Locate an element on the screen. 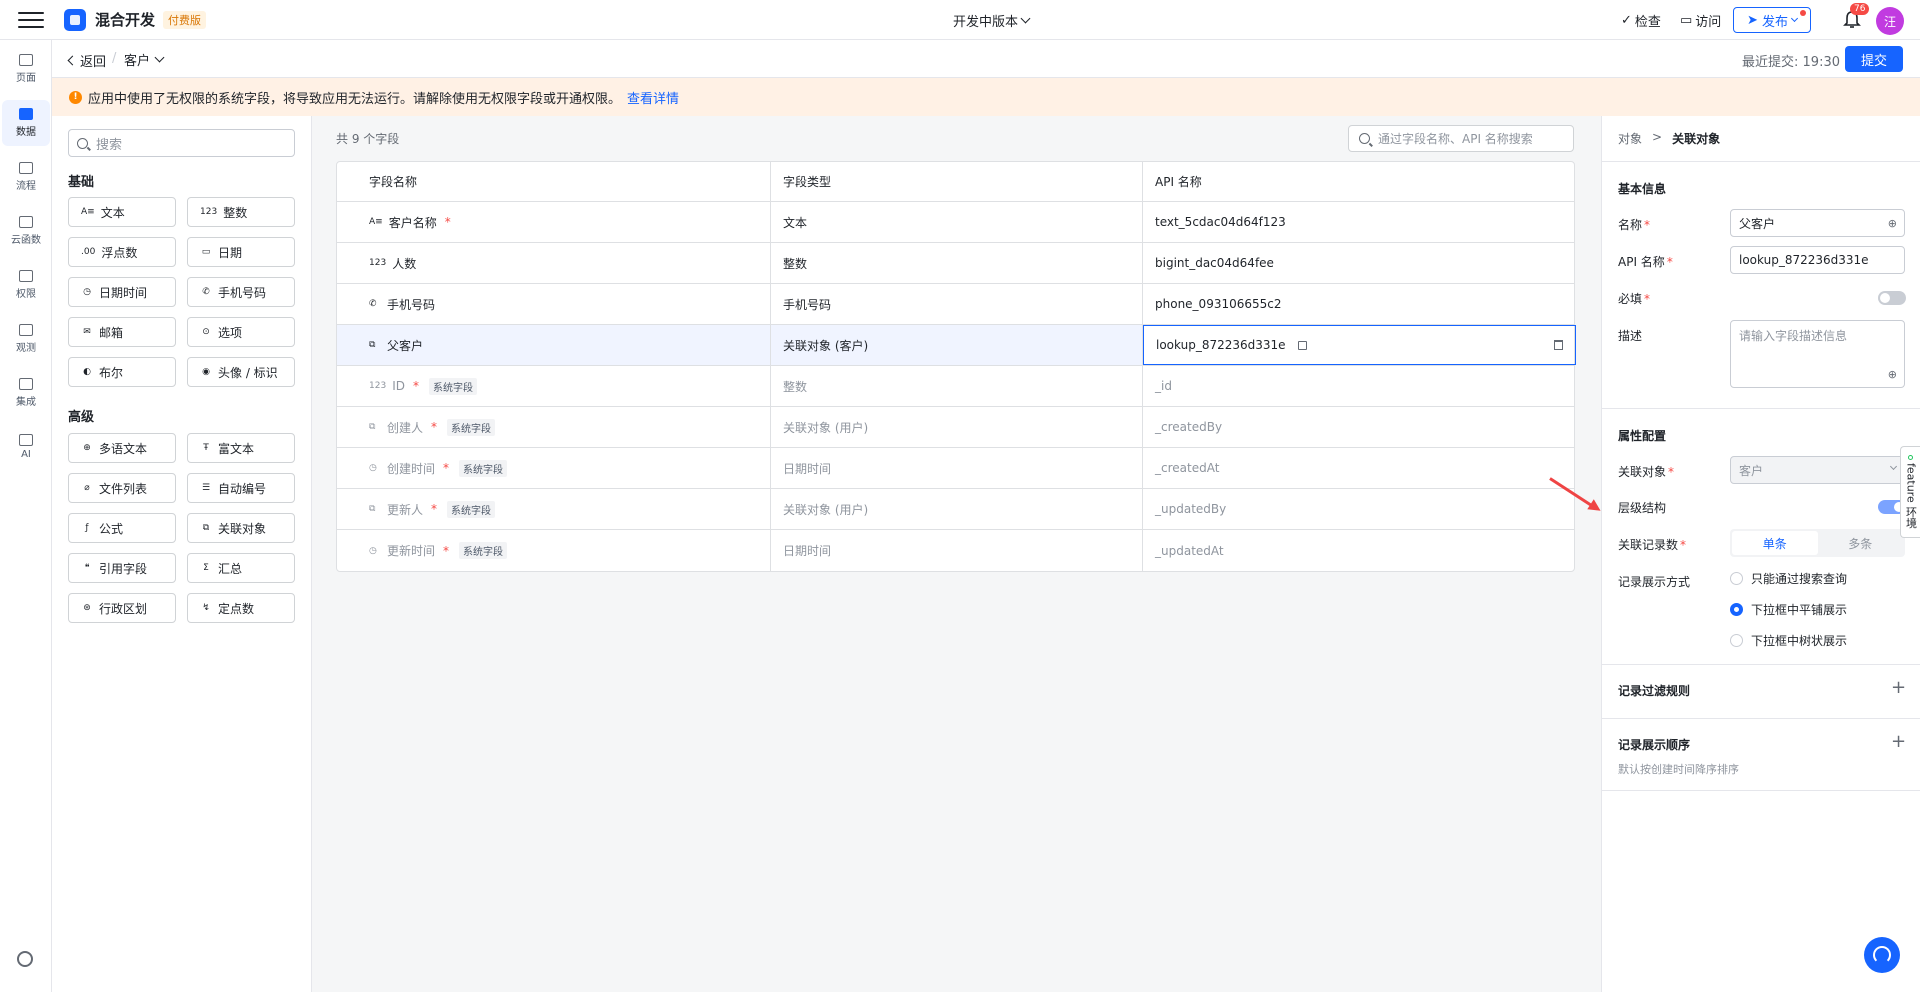 The height and width of the screenshot is (992, 1920). nav-item-pages: 页面 is located at coordinates (26, 69).